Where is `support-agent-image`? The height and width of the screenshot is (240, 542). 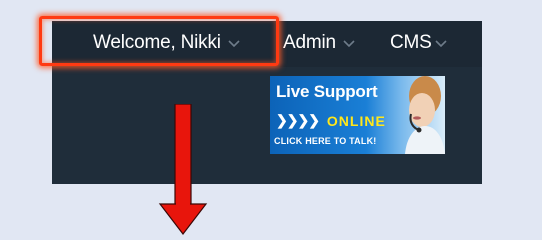 support-agent-image is located at coordinates (425, 115).